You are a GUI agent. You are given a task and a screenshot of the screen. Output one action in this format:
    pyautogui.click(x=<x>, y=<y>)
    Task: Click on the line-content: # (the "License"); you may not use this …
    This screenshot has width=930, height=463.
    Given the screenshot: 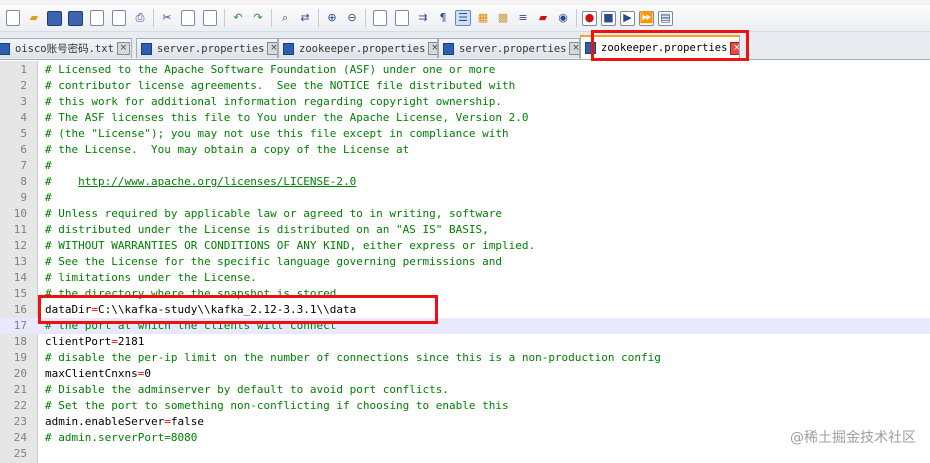 What is the action you would take?
    pyautogui.click(x=277, y=134)
    